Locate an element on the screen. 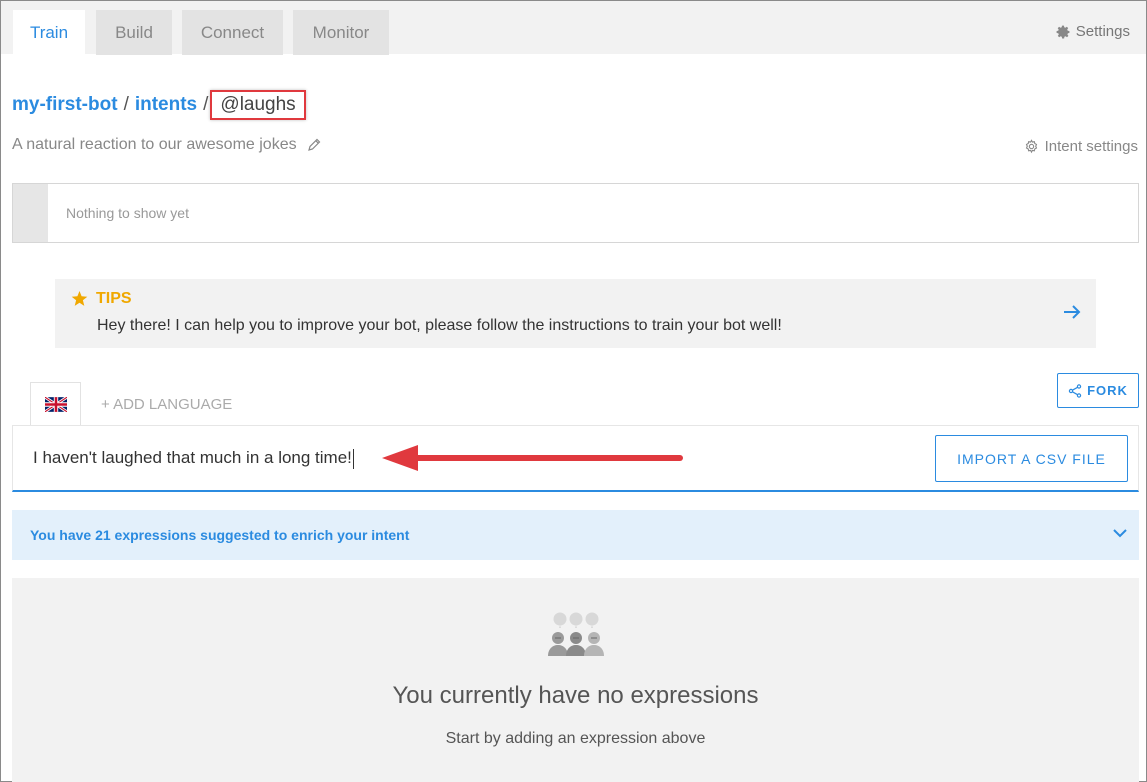 The height and width of the screenshot is (782, 1147). breadcrumb-intents-link: intents is located at coordinates (166, 105).